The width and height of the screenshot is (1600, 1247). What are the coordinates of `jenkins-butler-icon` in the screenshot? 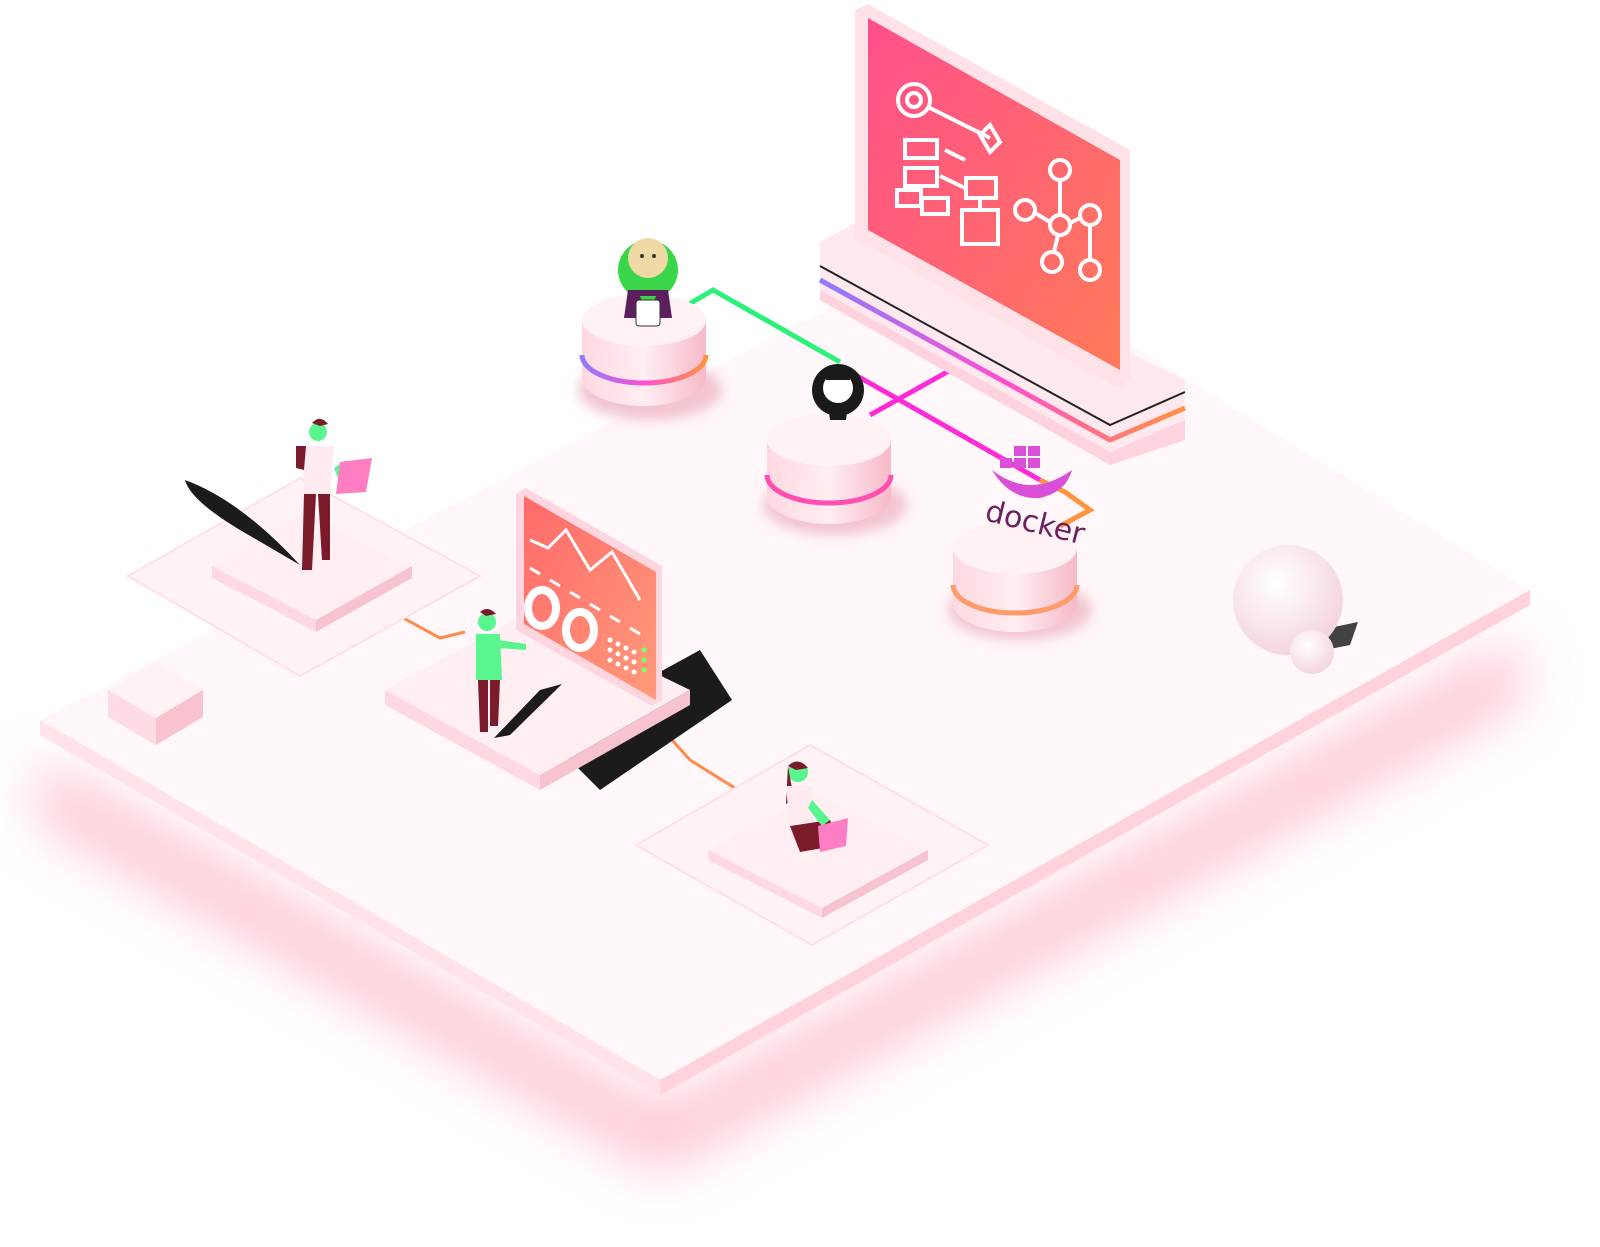 It's located at (648, 282).